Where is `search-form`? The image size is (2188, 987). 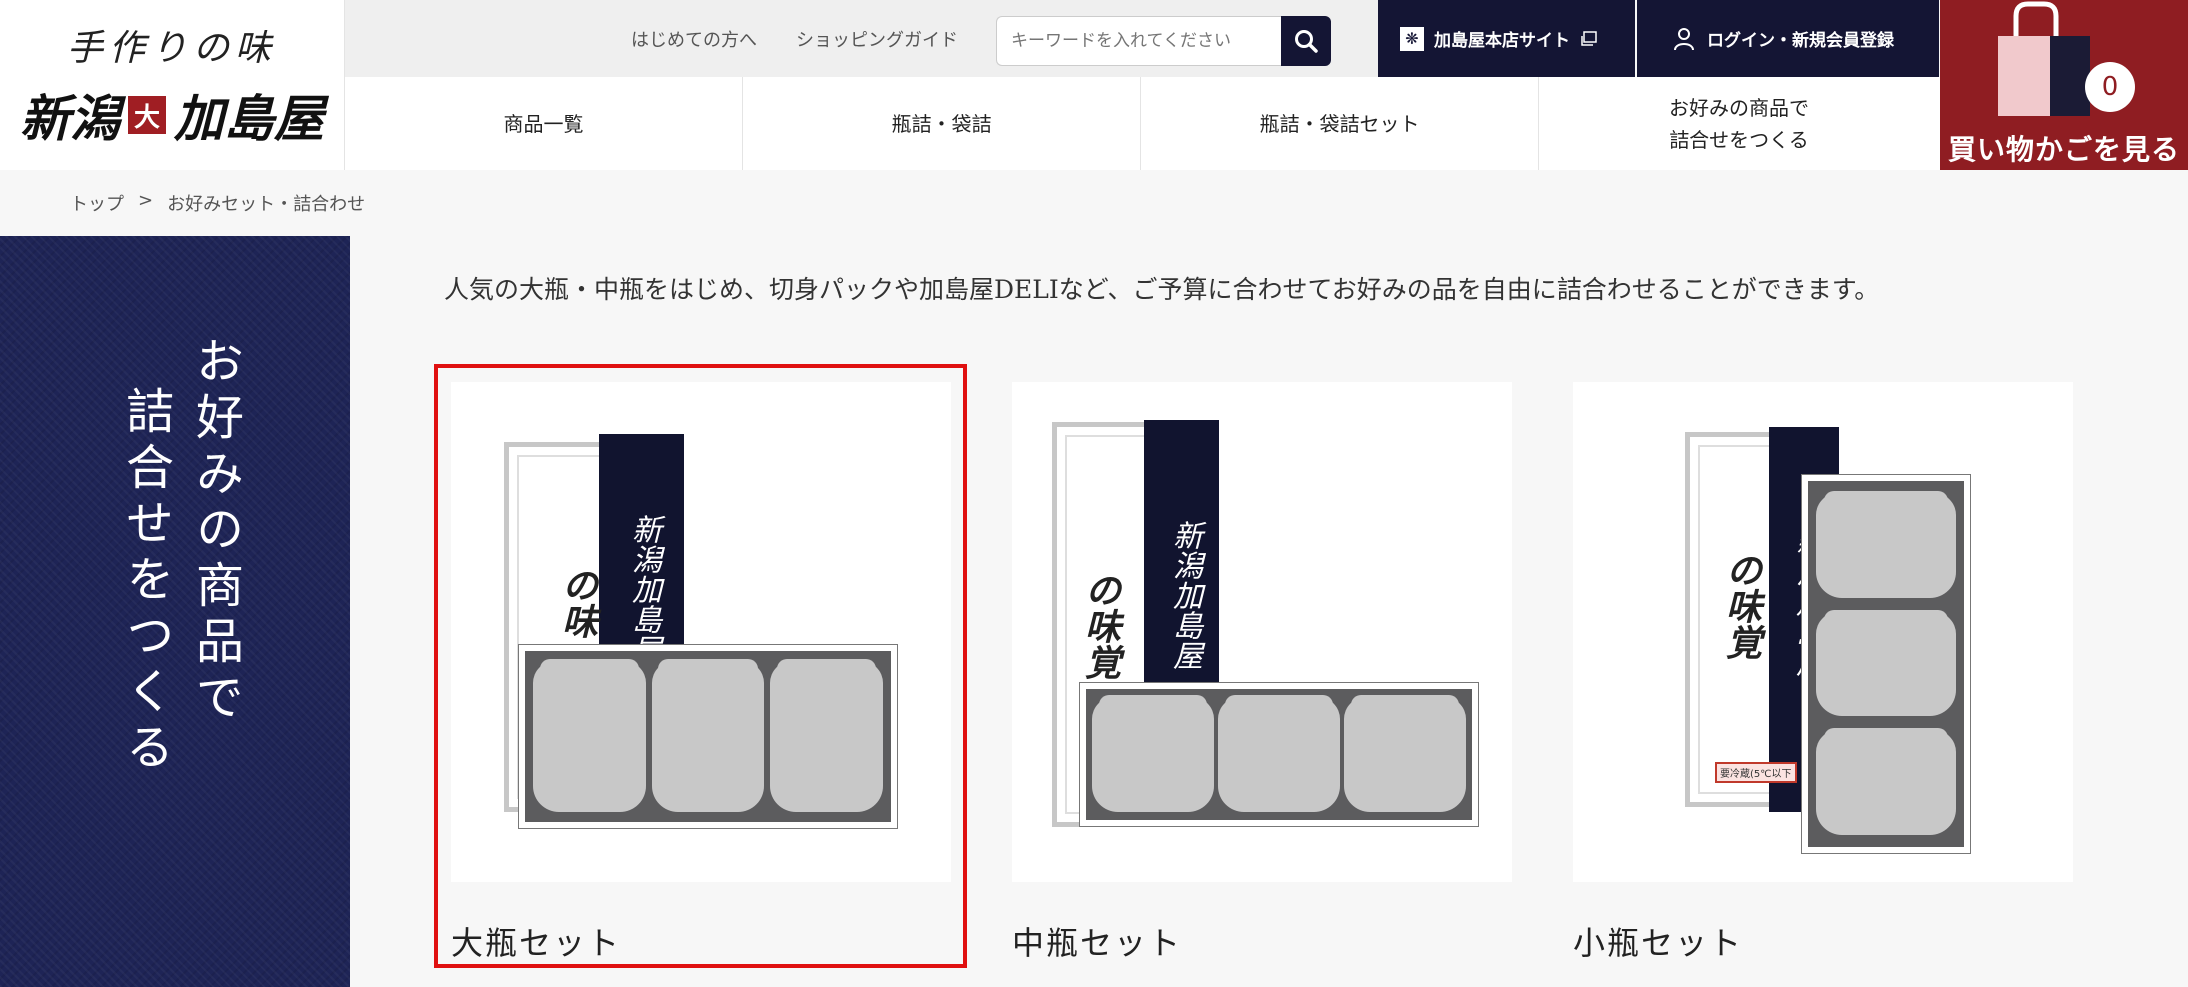 search-form is located at coordinates (1163, 41).